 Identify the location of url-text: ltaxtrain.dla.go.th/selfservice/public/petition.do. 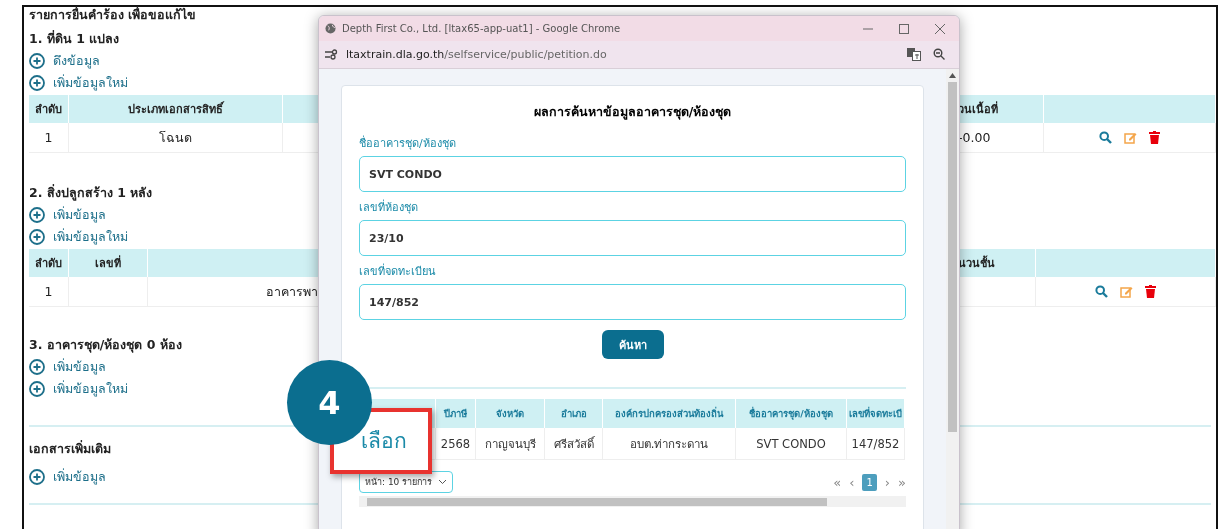
(476, 54).